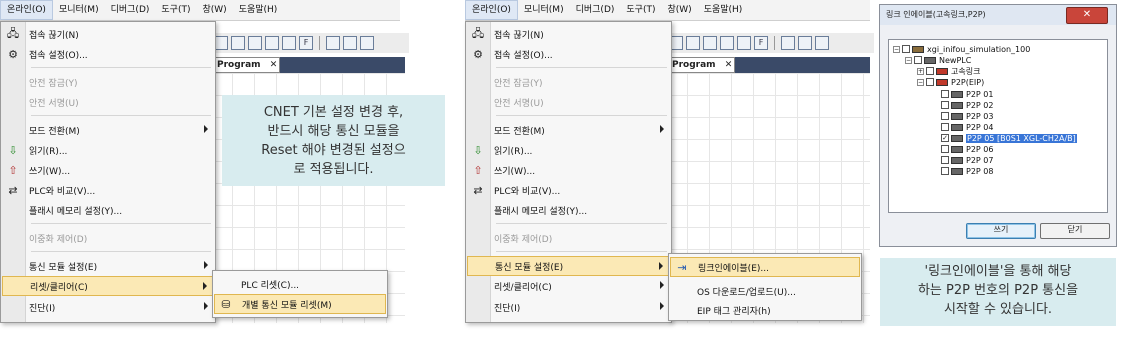 This screenshot has height=339, width=1133. Describe the element at coordinates (1075, 231) in the screenshot. I see `close-button: 닫기` at that location.